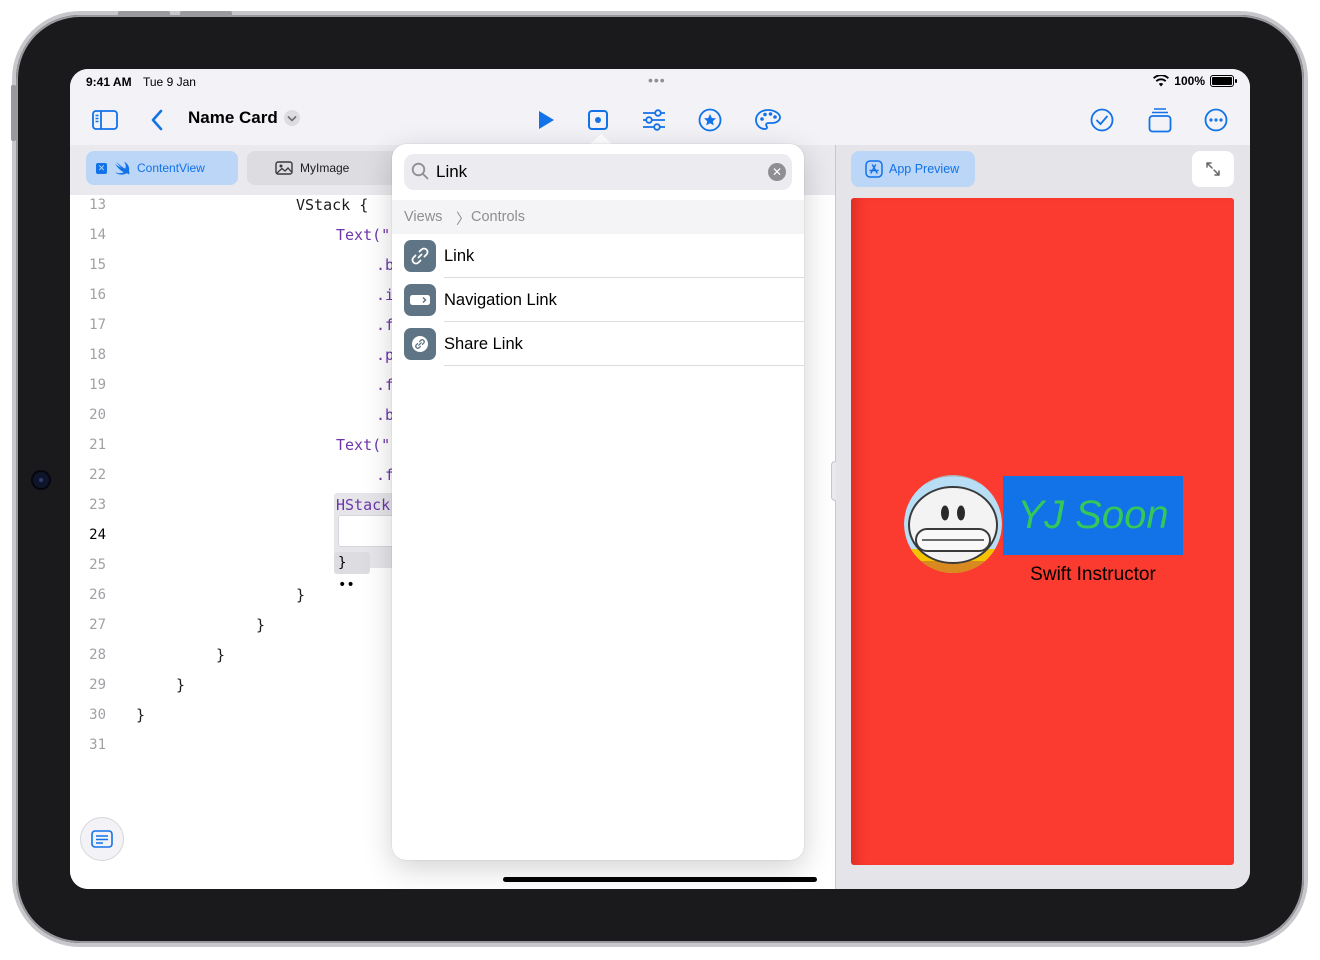 Image resolution: width=1320 pixels, height=960 pixels. Describe the element at coordinates (292, 118) in the screenshot. I see `chevron-down-icon` at that location.